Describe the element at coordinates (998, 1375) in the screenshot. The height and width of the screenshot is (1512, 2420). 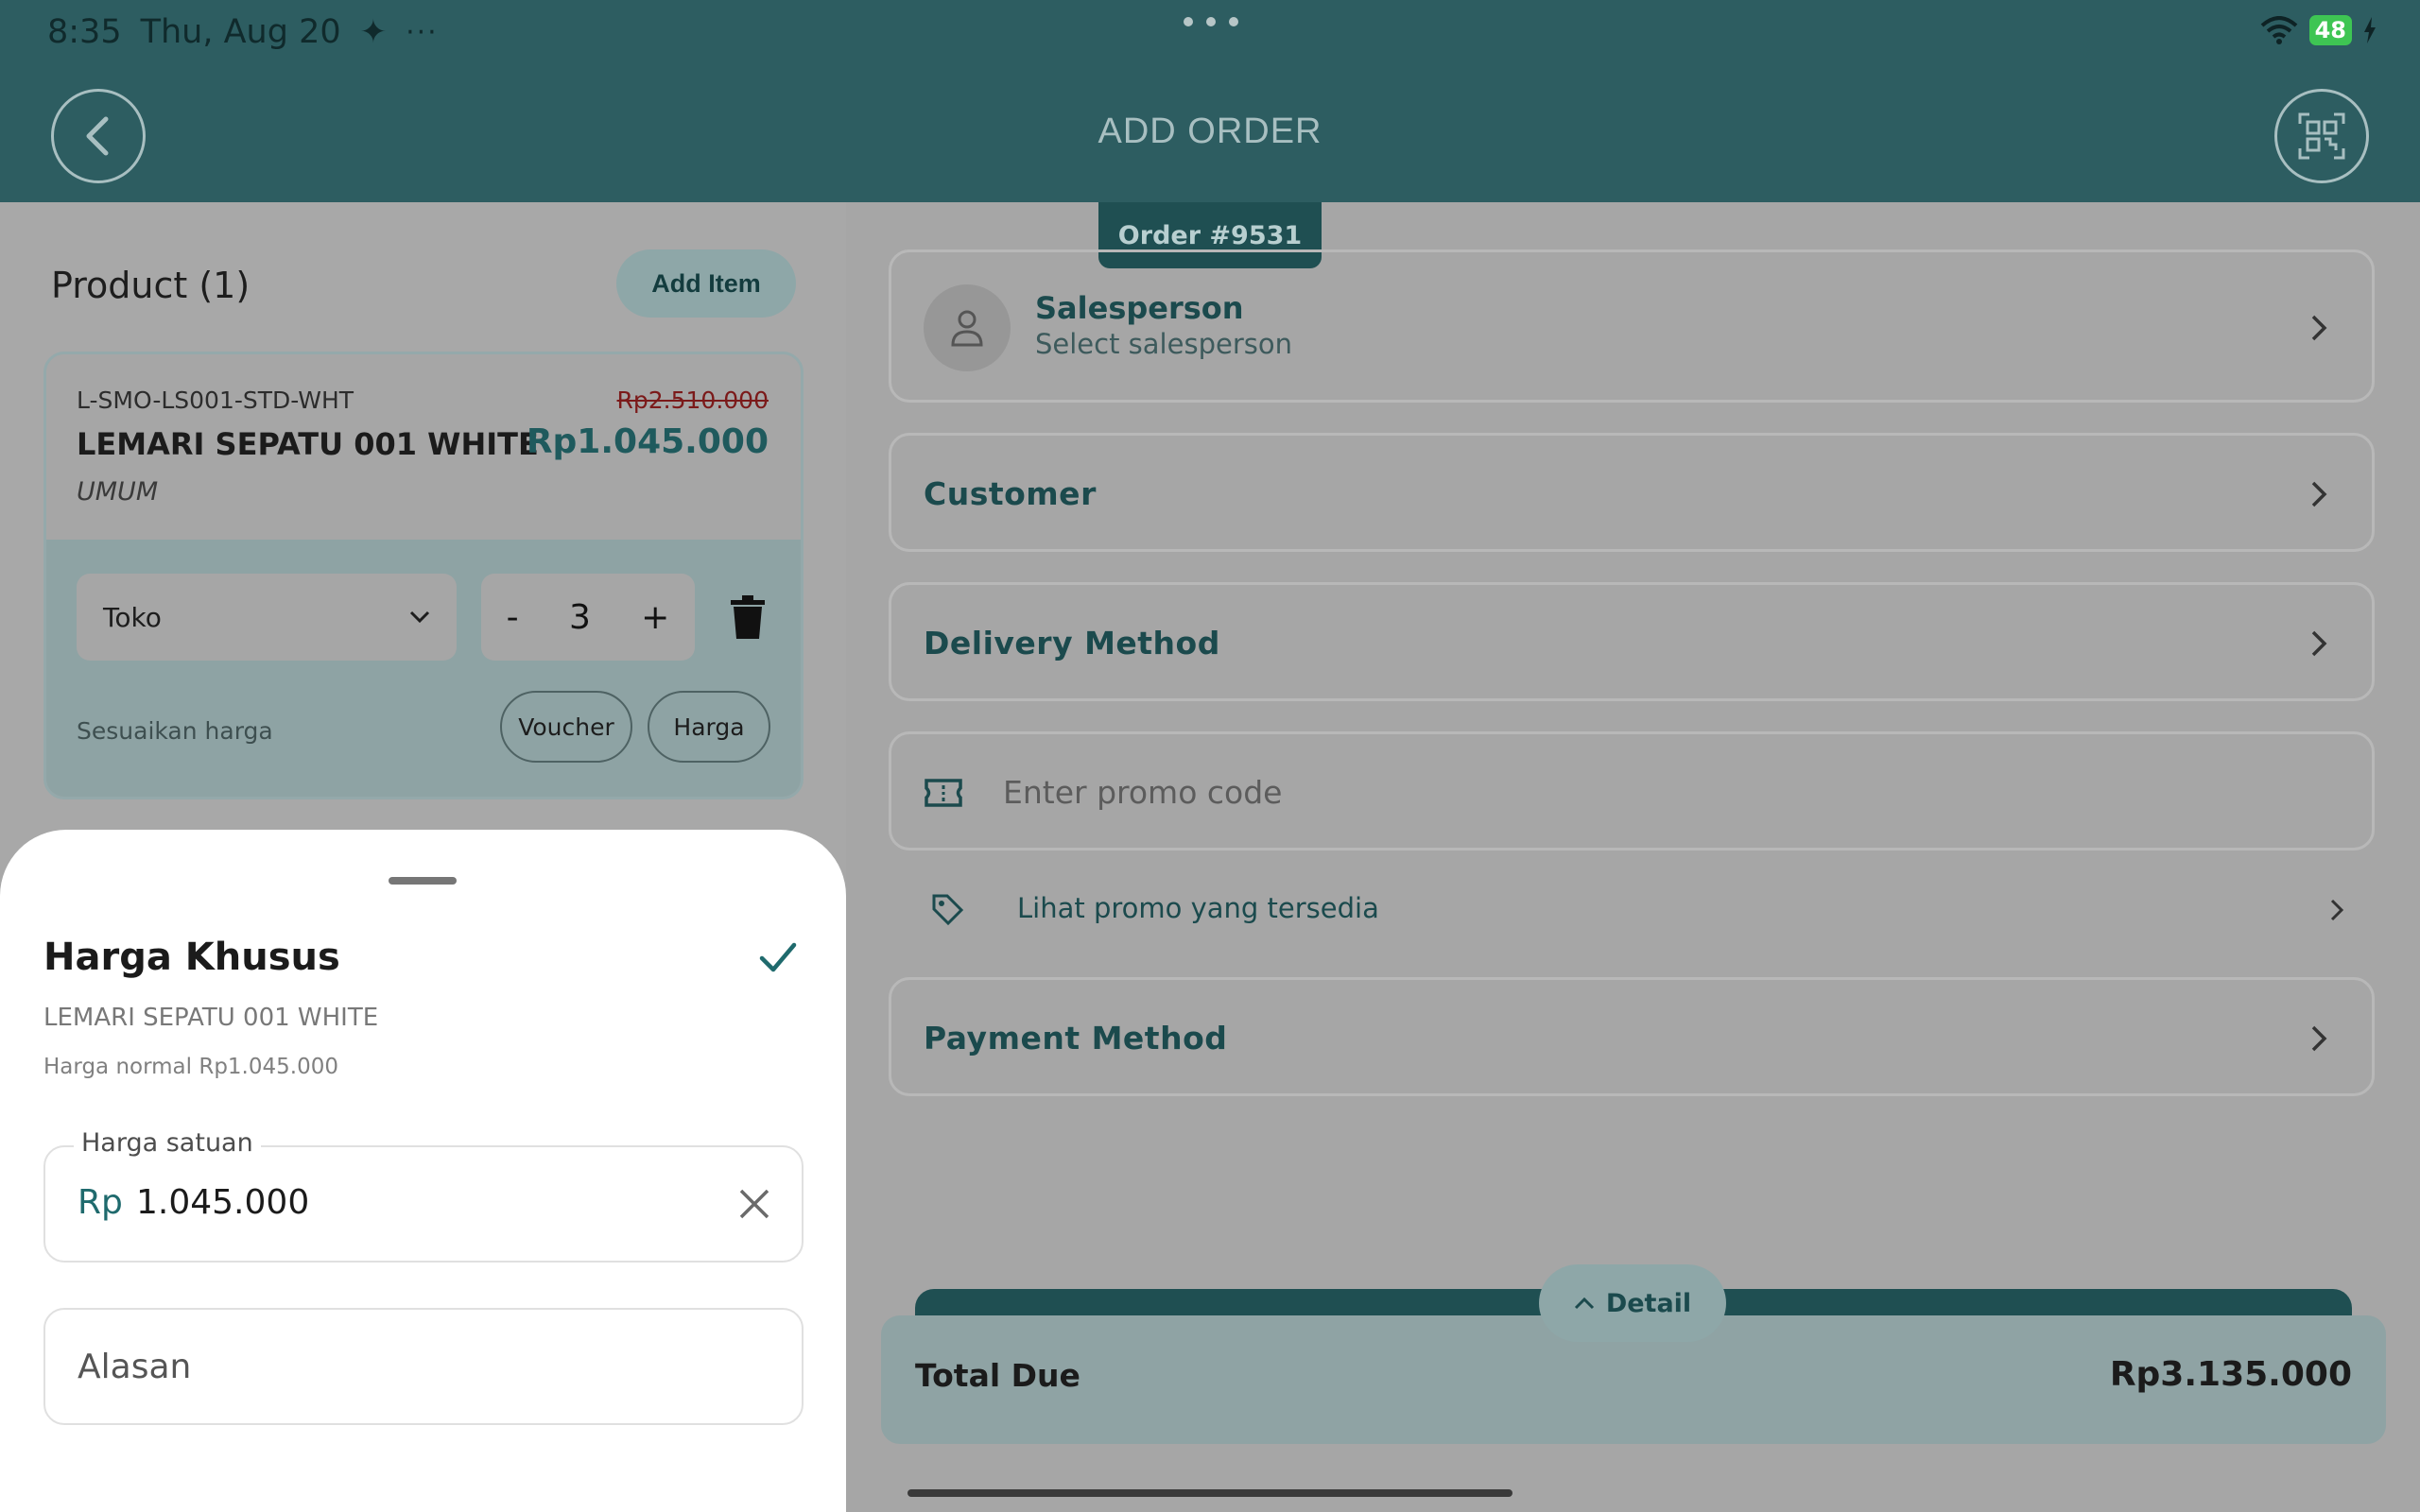
I see `total-due-label: Total Due` at that location.